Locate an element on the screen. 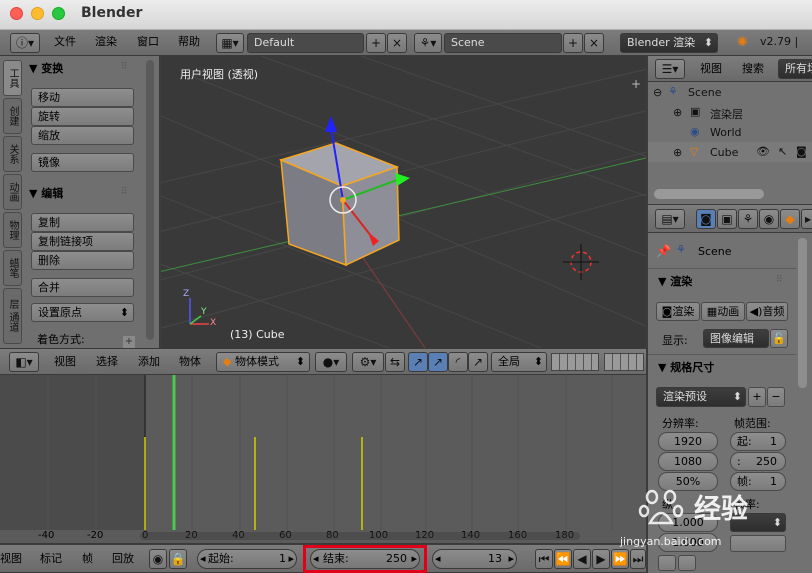  world-tab-icon: ◉ is located at coordinates (769, 219).